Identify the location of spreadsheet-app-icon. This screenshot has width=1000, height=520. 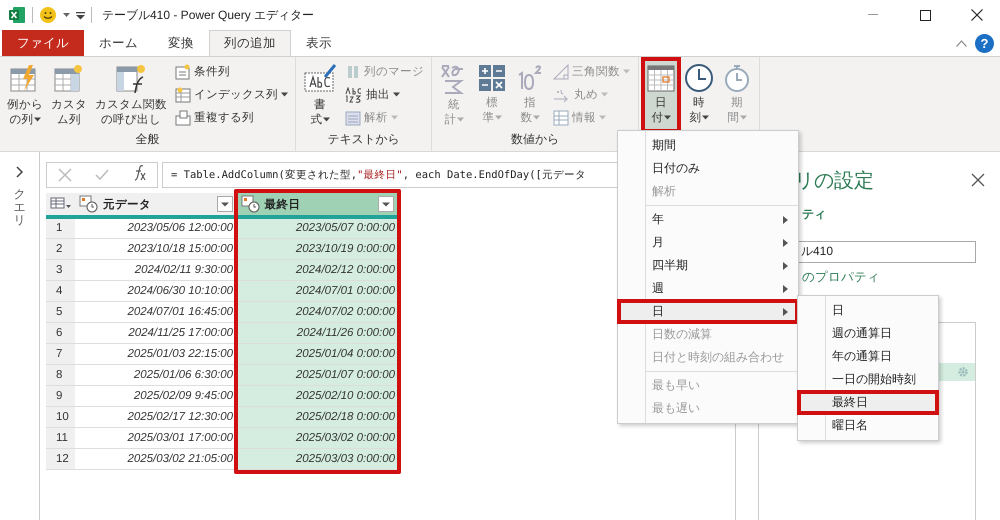
(17, 15).